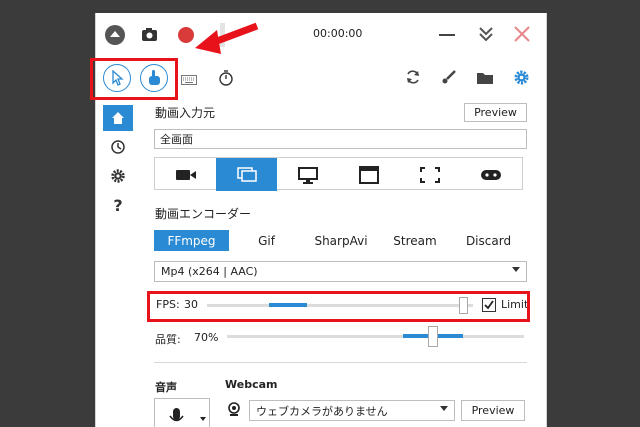 The image size is (640, 427). I want to click on timer-display: 00:00:00, so click(338, 33).